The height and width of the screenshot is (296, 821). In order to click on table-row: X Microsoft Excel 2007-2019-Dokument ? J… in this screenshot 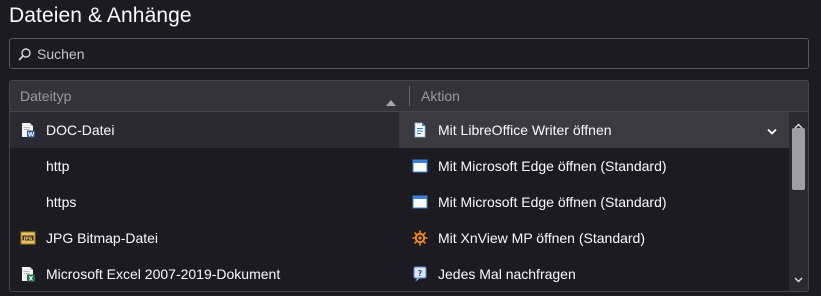, I will do `click(400, 273)`.